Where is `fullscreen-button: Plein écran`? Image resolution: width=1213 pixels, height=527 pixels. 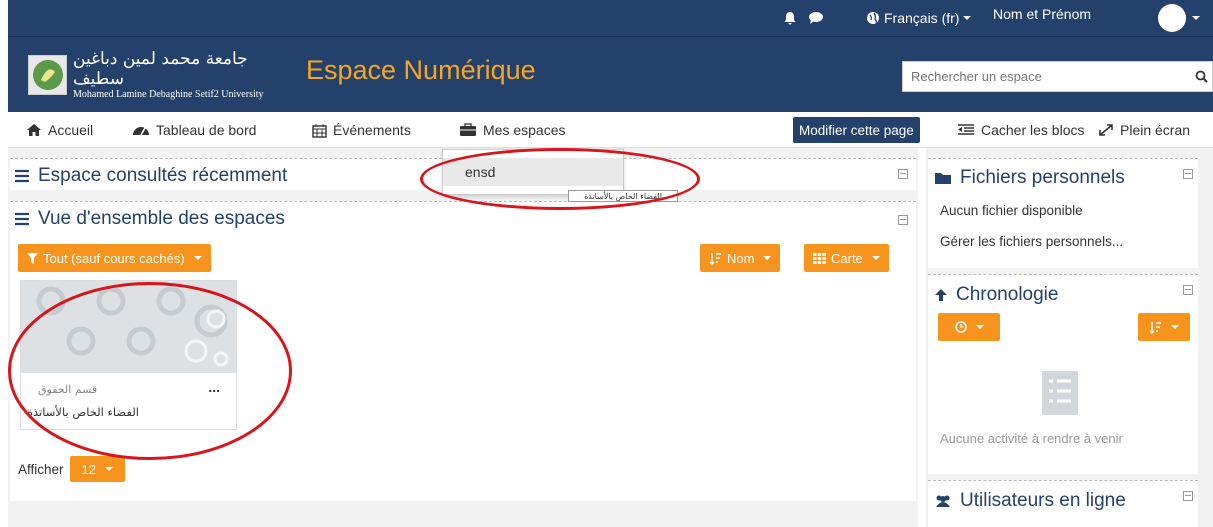
fullscreen-button: Plein écran is located at coordinates (1144, 130).